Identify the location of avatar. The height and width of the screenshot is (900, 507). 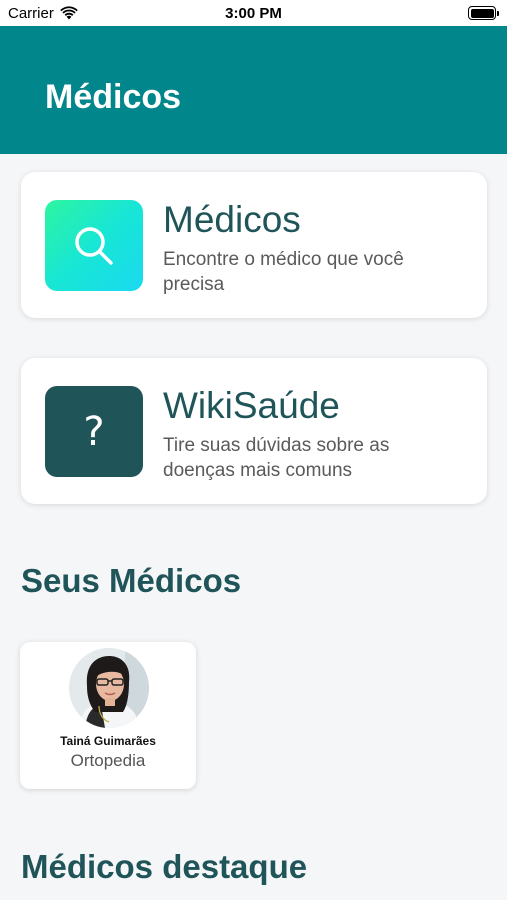
(109, 688).